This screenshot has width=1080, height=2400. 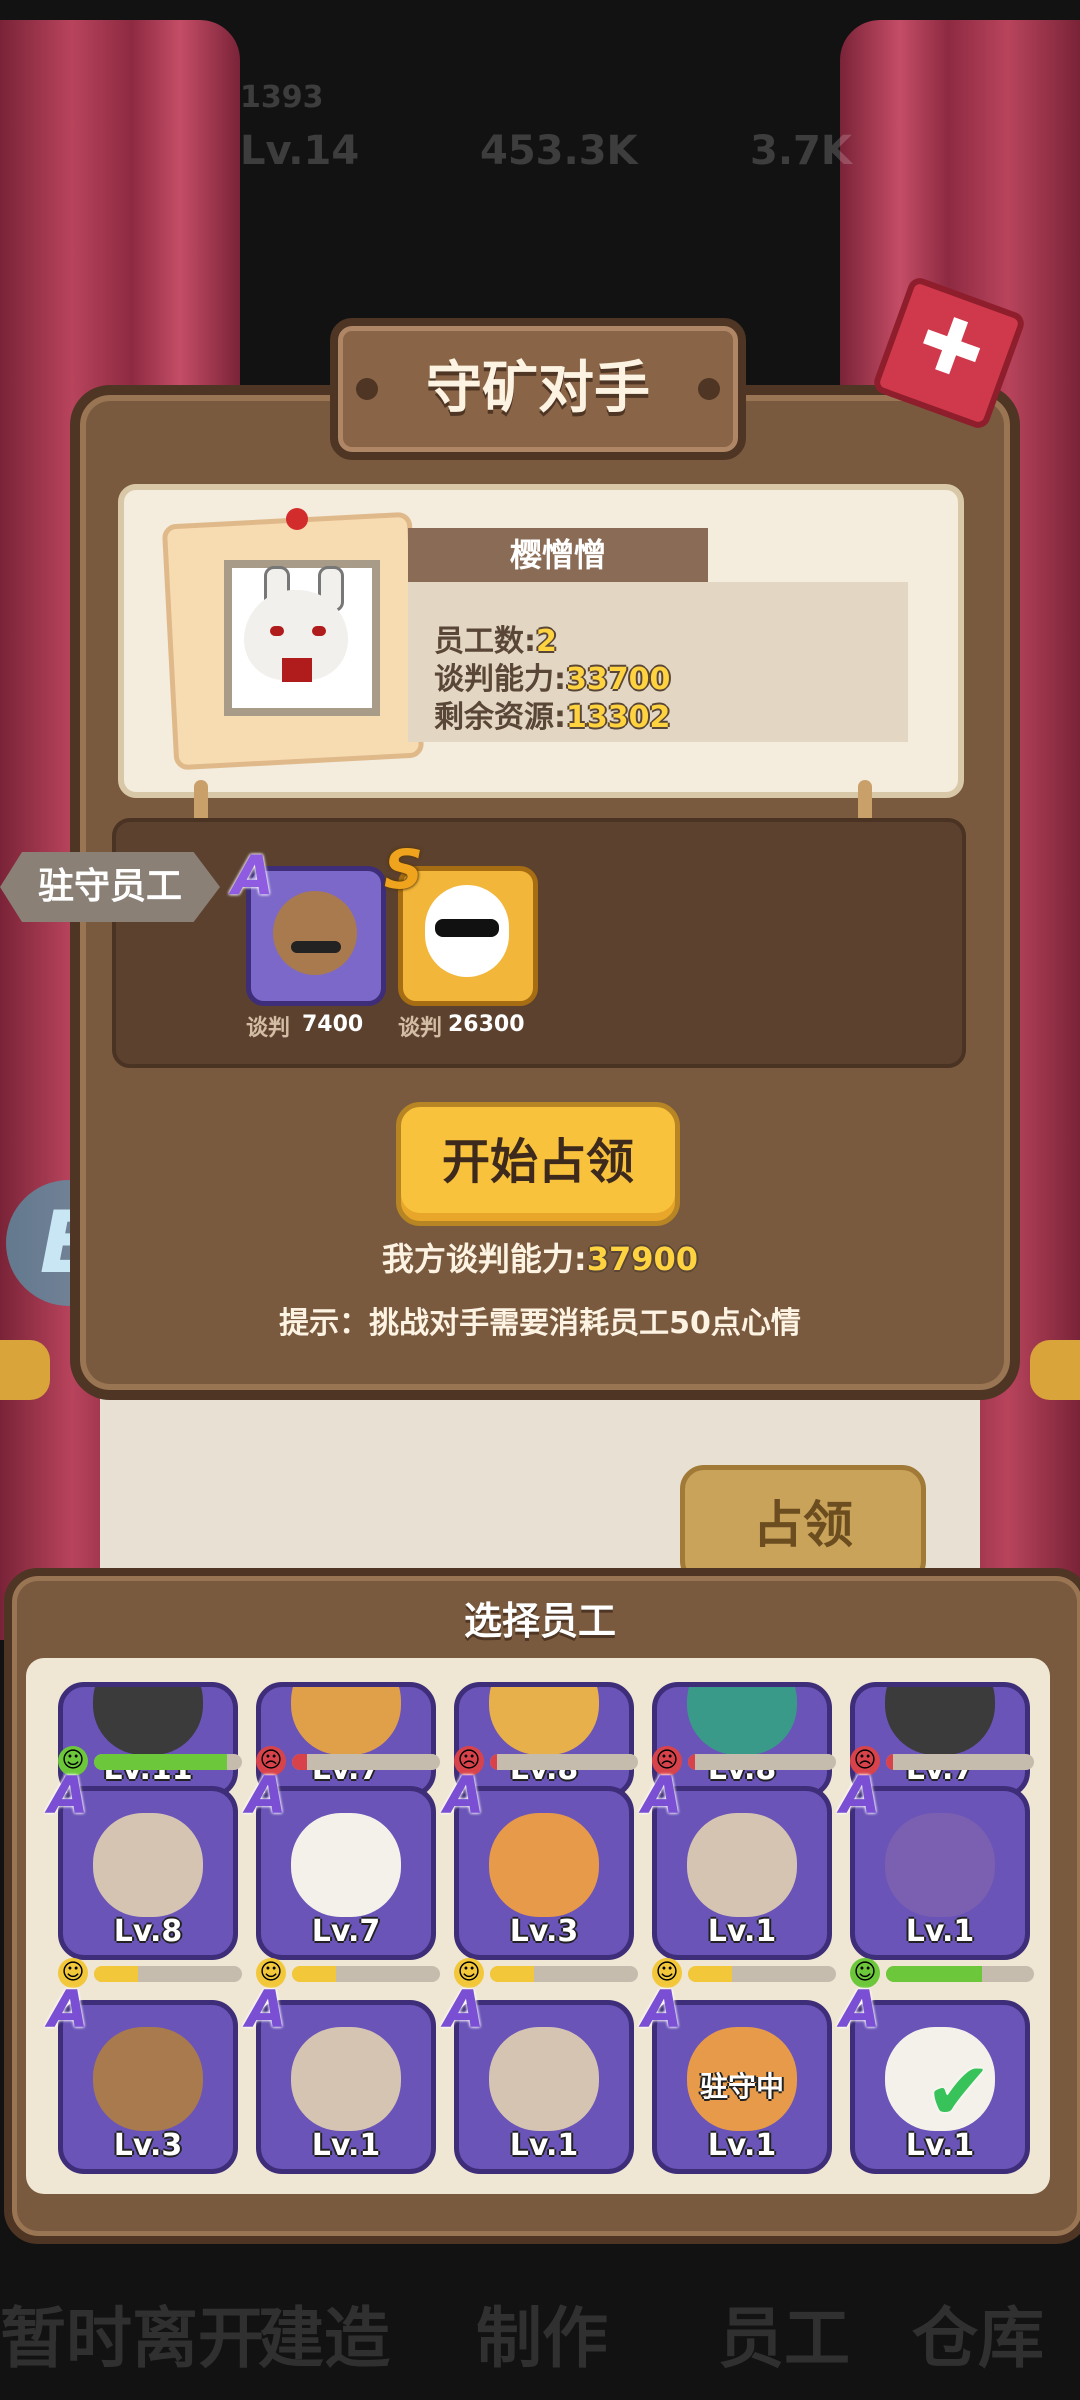 I want to click on our-power-value: 37900, so click(x=642, y=1259).